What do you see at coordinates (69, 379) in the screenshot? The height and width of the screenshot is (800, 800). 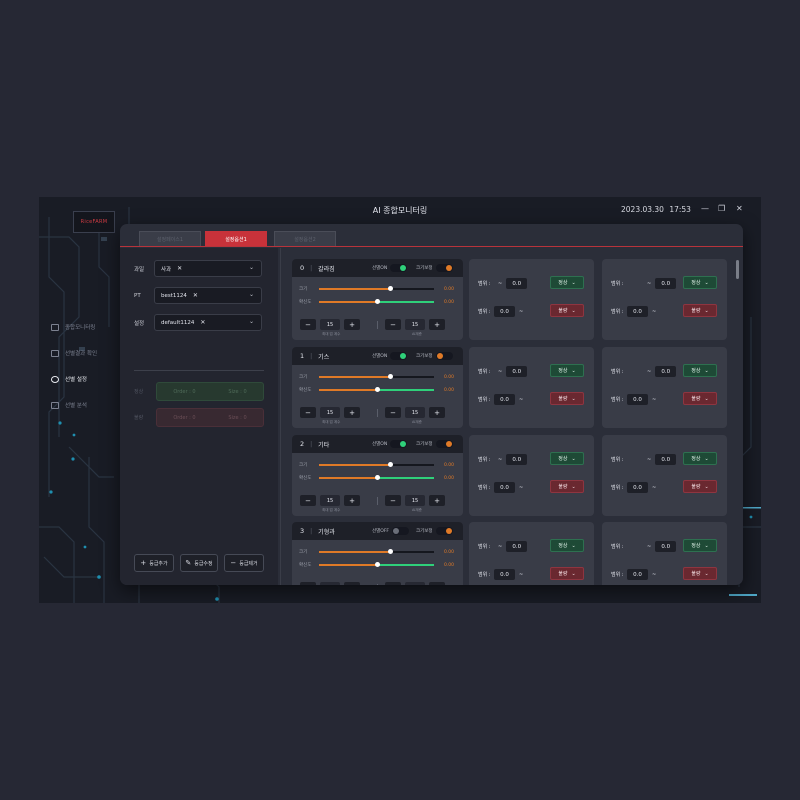 I see `sidebar-item-sort-settings: 선별 설정` at bounding box center [69, 379].